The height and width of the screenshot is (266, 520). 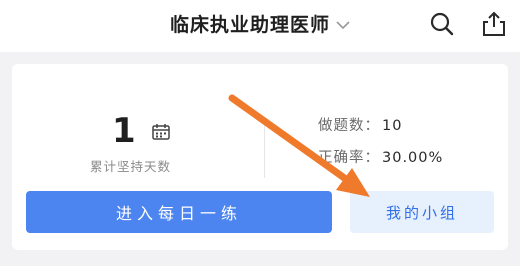 I want to click on questions-label: 做题数：, so click(x=349, y=126).